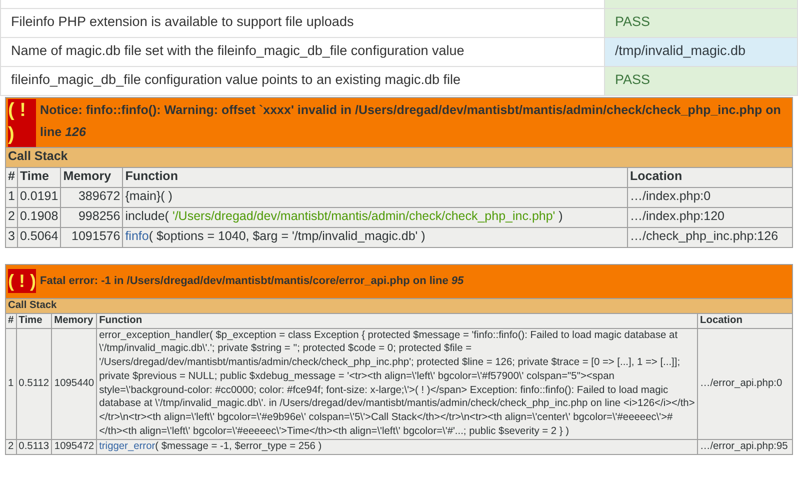 The image size is (798, 479). Describe the element at coordinates (34, 384) in the screenshot. I see `table-cell: 0.5112` at that location.